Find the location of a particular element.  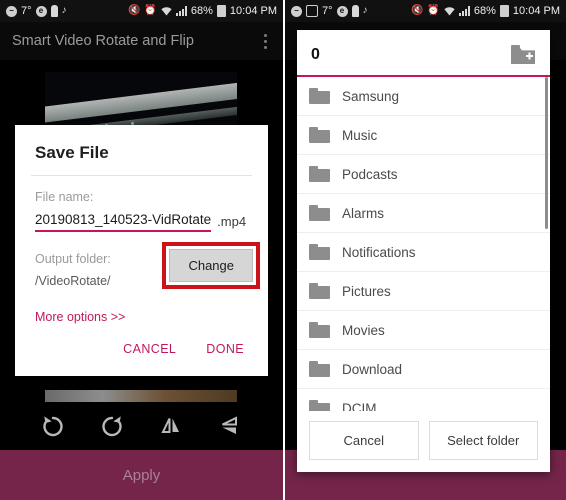

dialog-actions: CANCEL DONE is located at coordinates (141, 350).